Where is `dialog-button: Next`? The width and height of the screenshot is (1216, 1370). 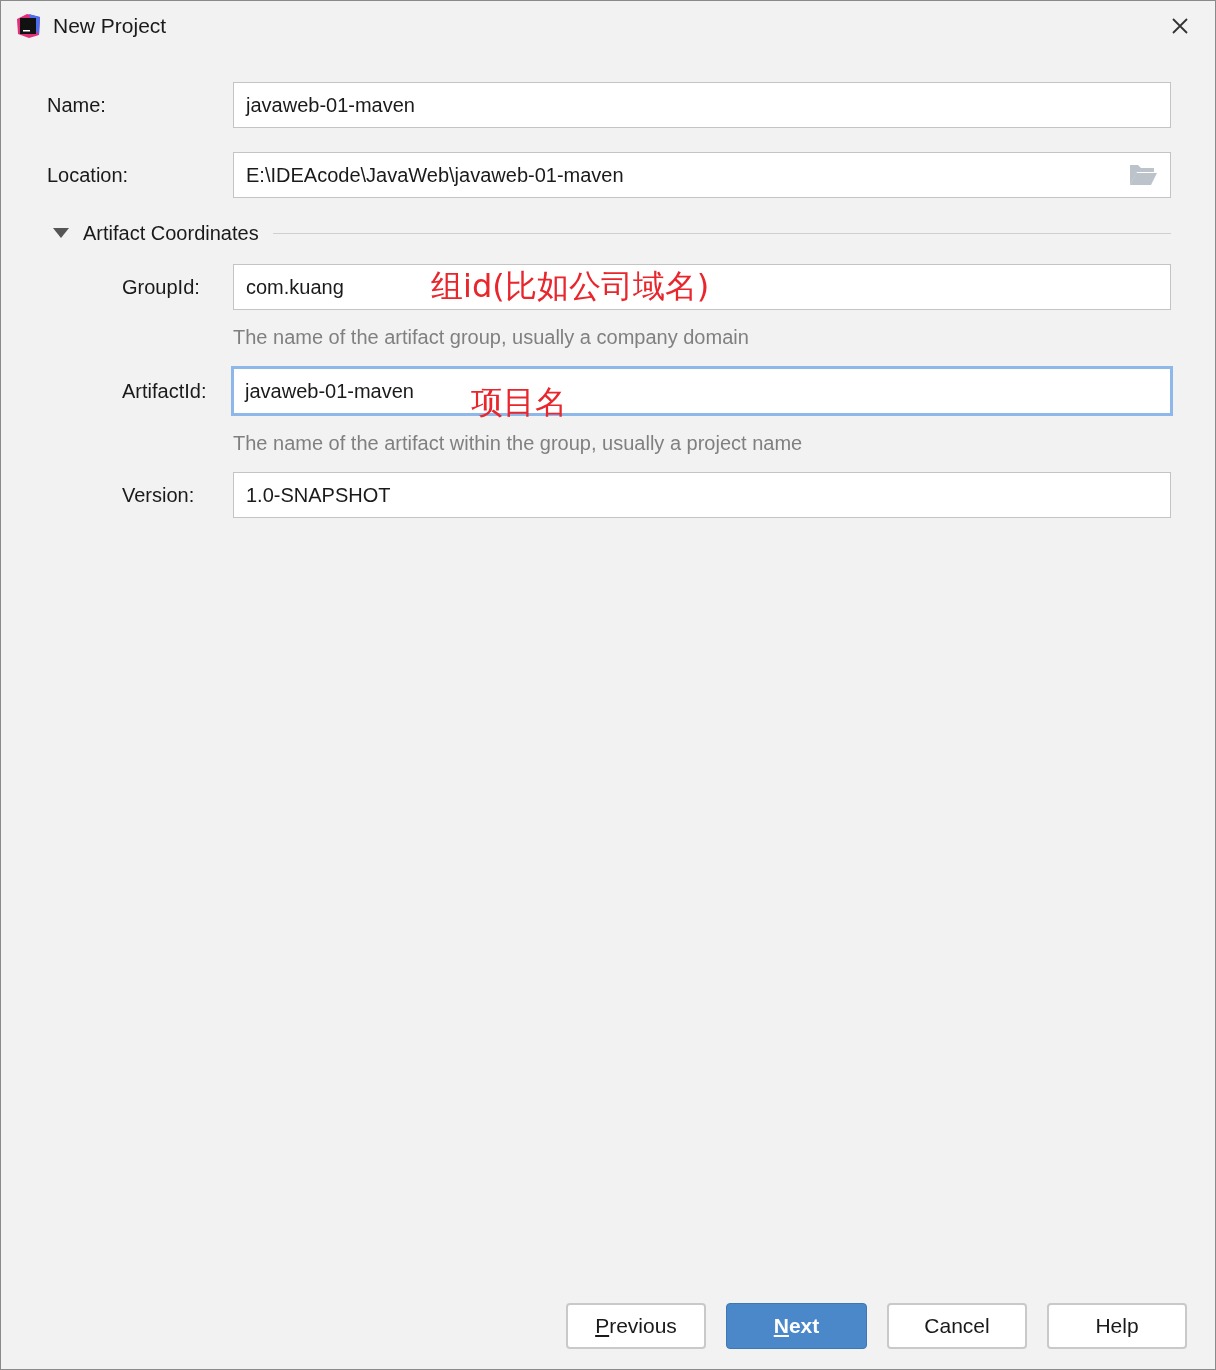 dialog-button: Next is located at coordinates (796, 1326).